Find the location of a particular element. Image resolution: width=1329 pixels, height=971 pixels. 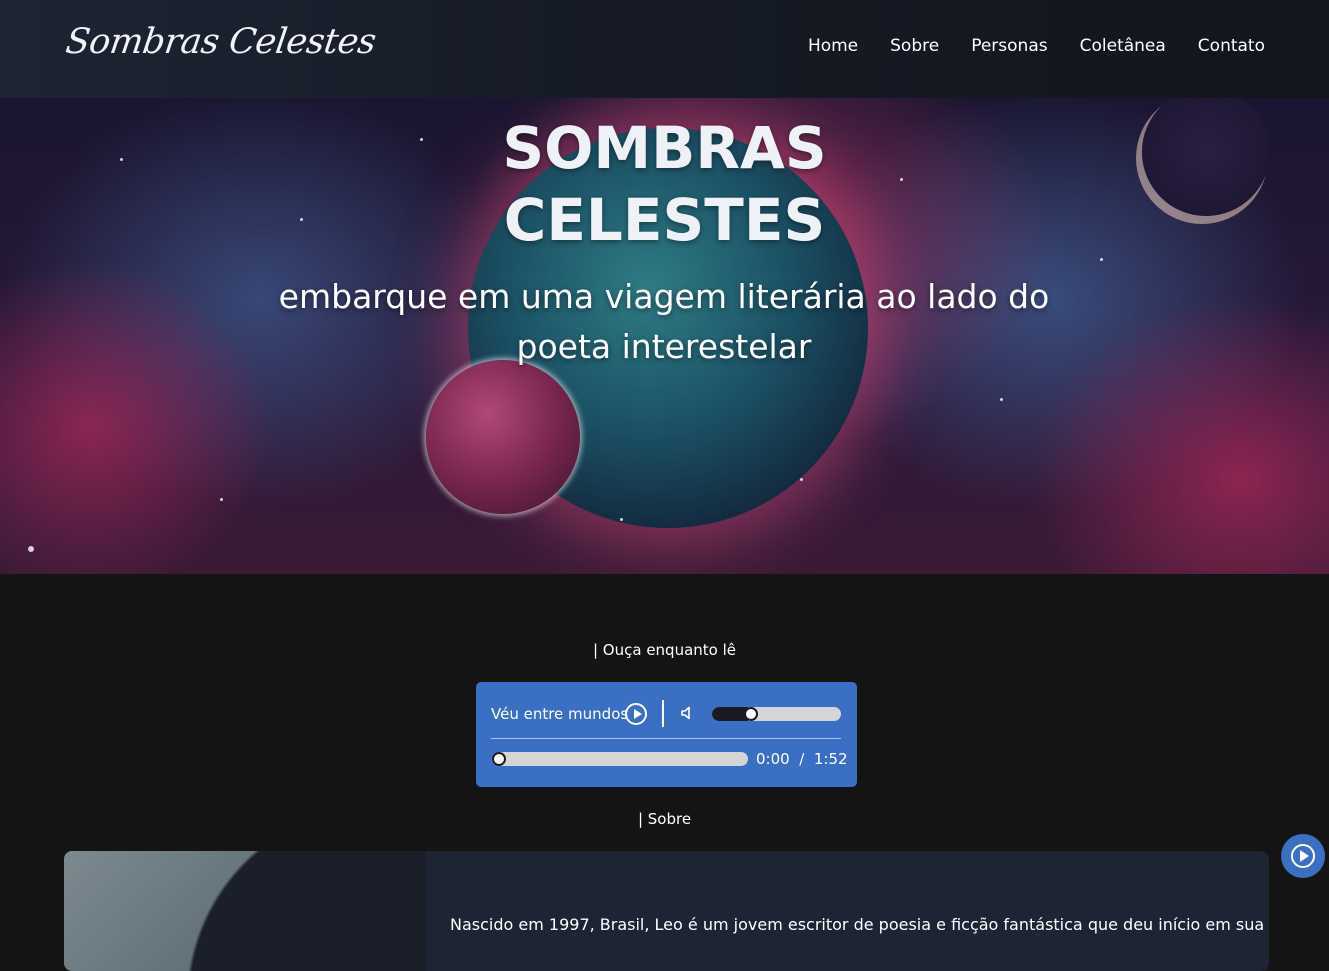

player-separator-line is located at coordinates (666, 738).